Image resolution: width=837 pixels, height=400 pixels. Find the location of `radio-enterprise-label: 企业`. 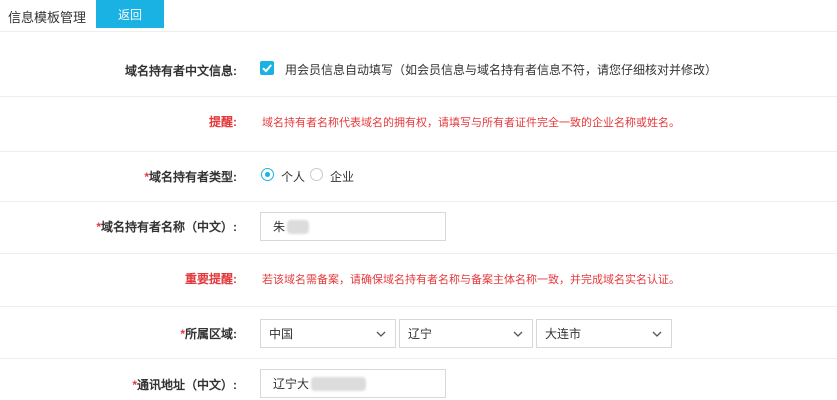

radio-enterprise-label: 企业 is located at coordinates (342, 176).